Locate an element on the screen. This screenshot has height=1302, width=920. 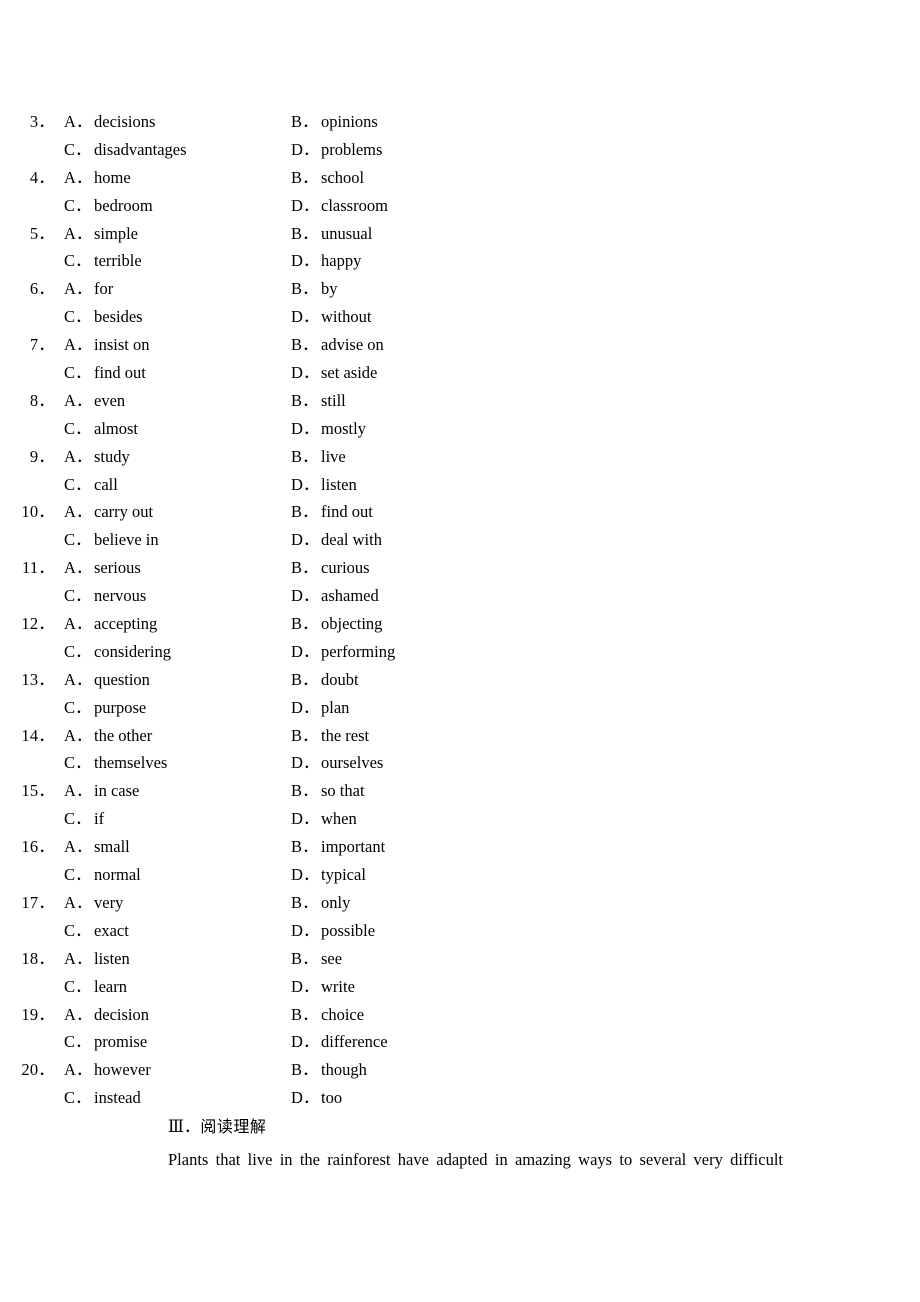
option-d: D． write is located at coordinates (319, 987).